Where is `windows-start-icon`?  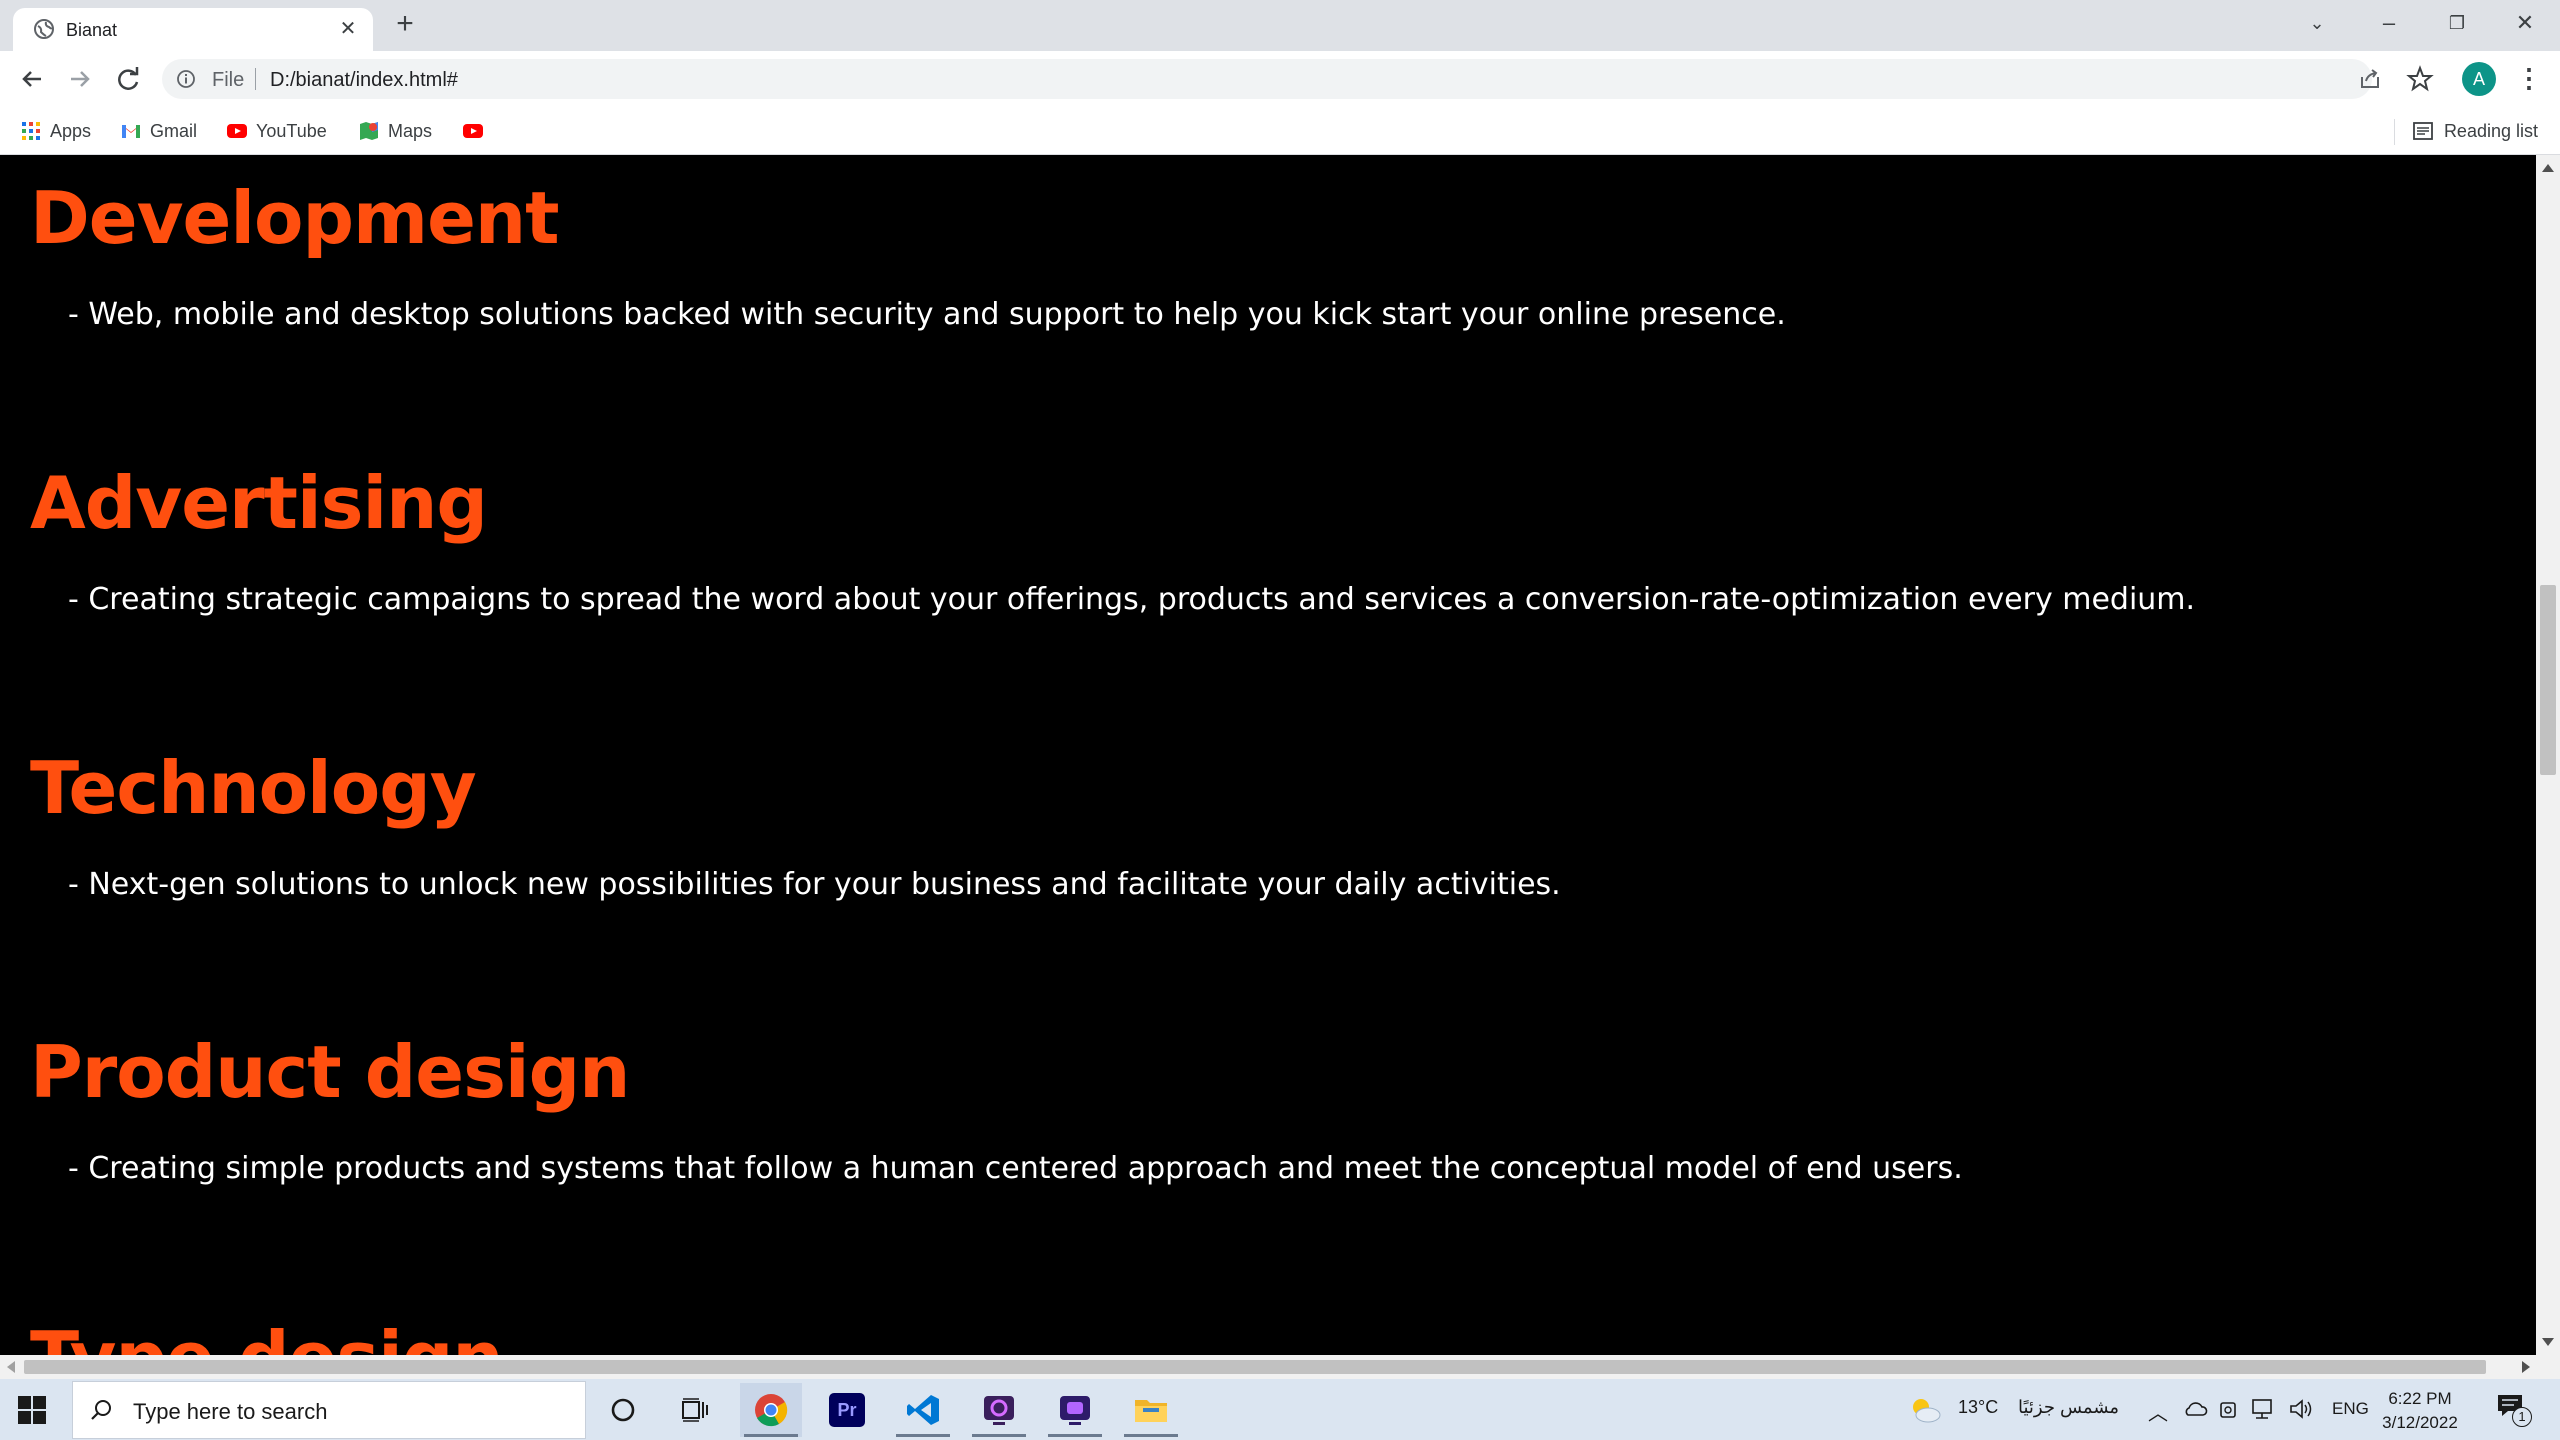
windows-start-icon is located at coordinates (32, 1410).